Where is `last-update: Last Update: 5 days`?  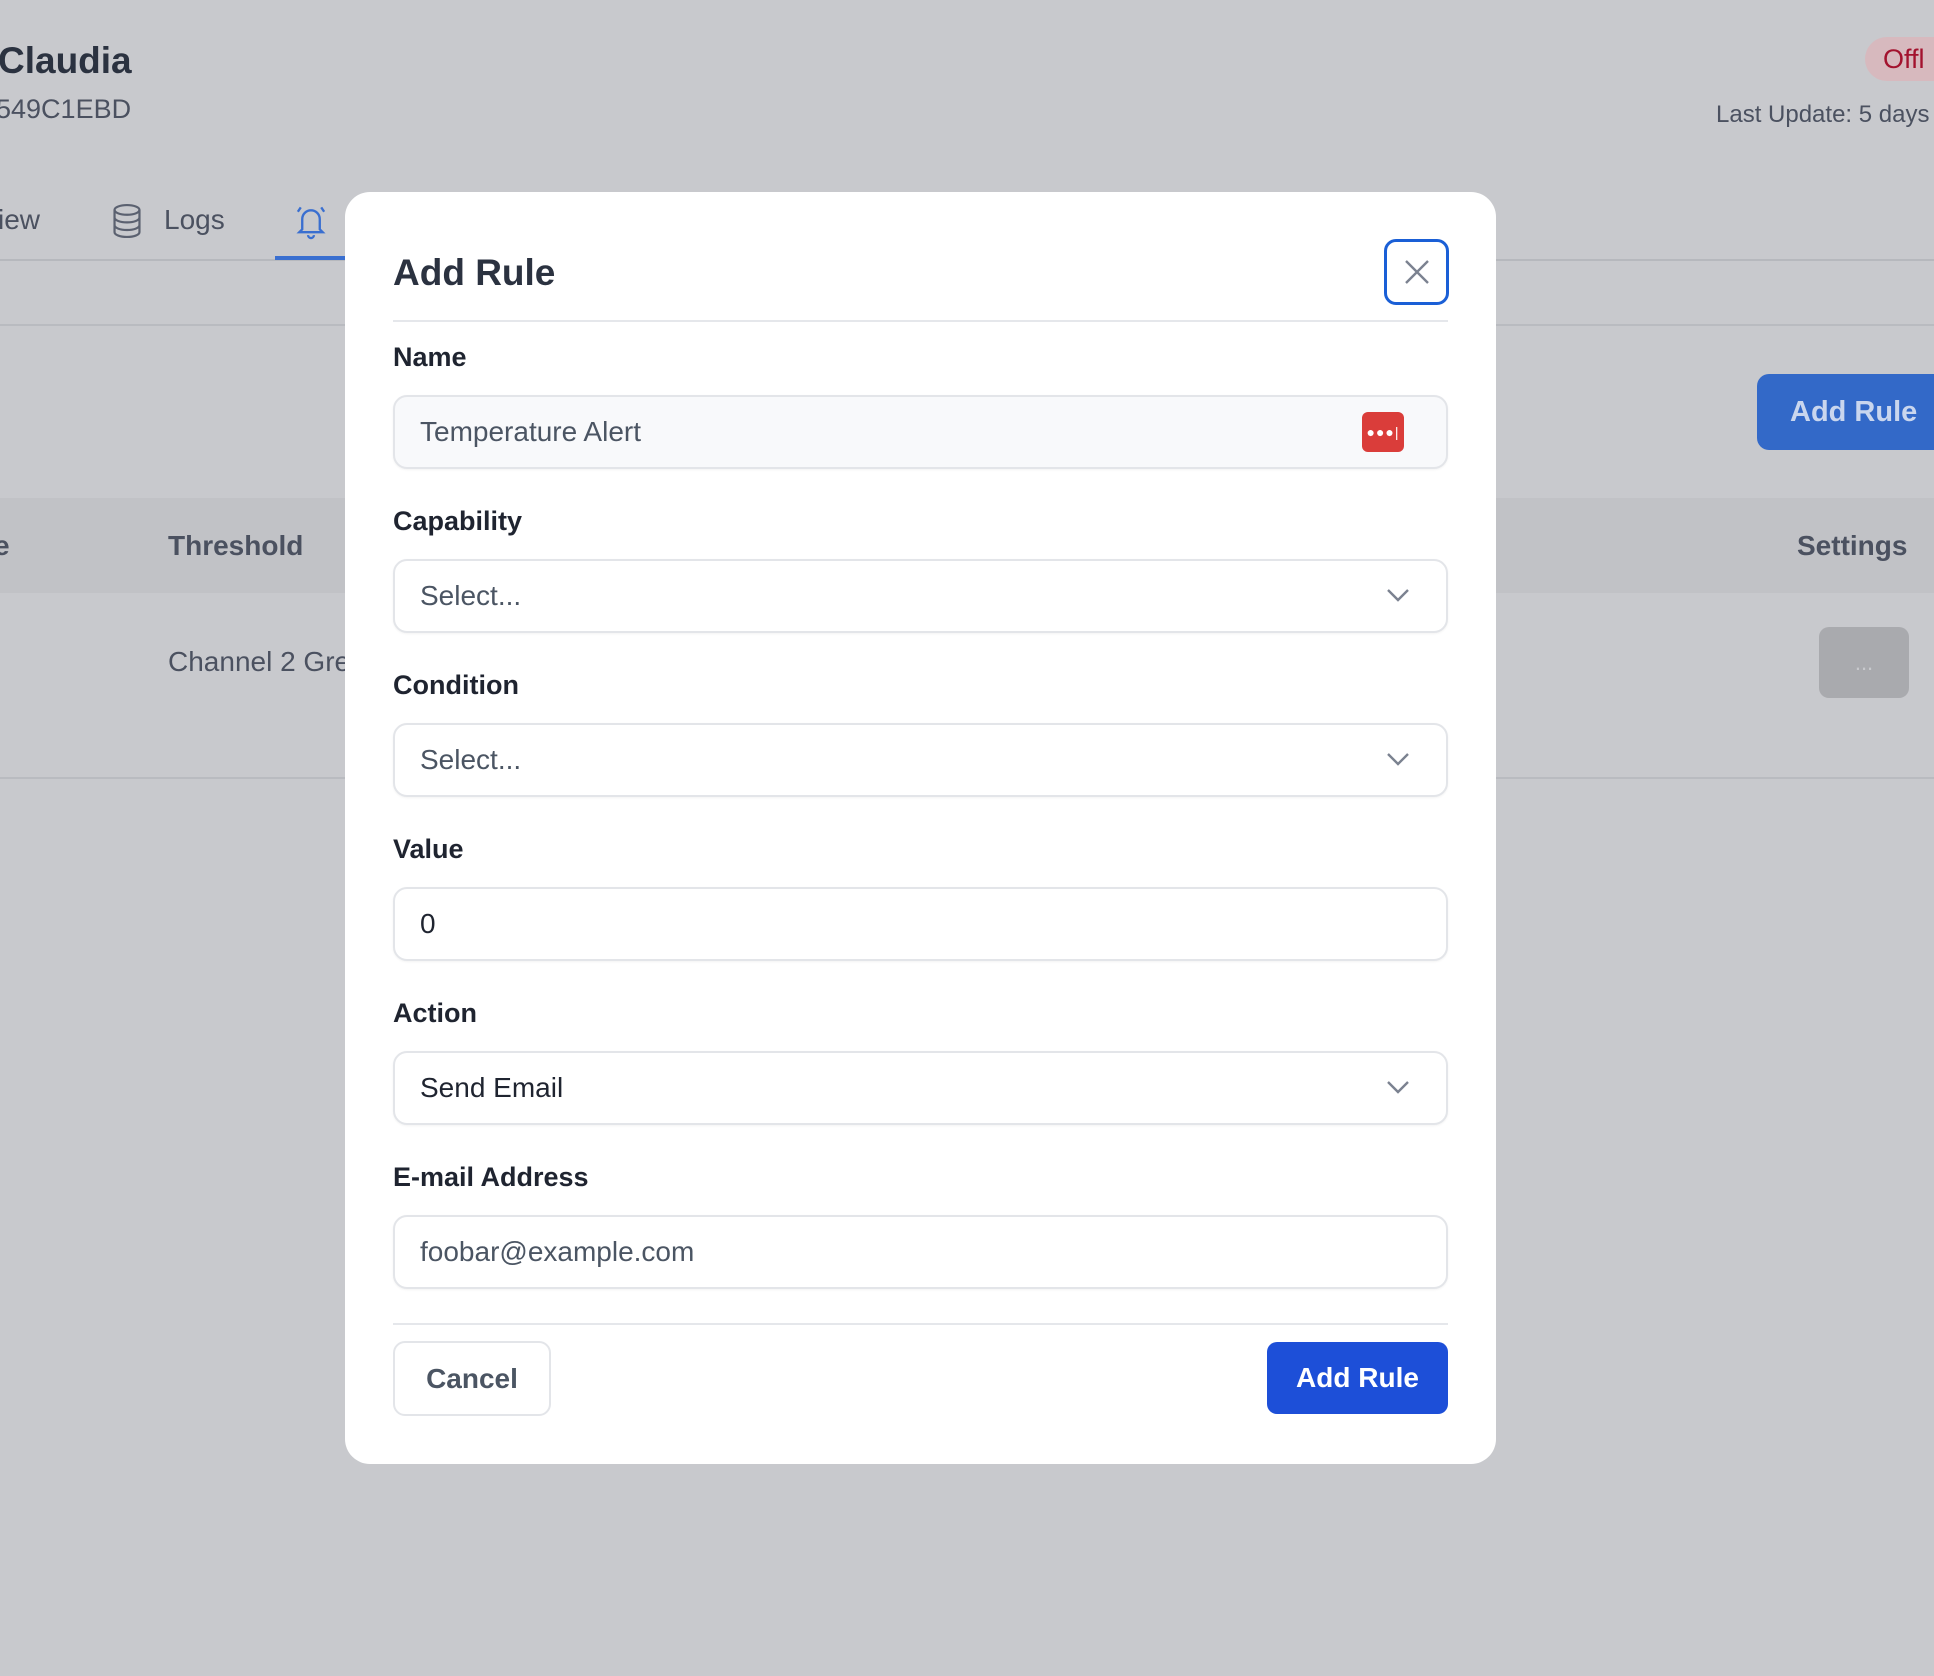 last-update: Last Update: 5 days is located at coordinates (1823, 114).